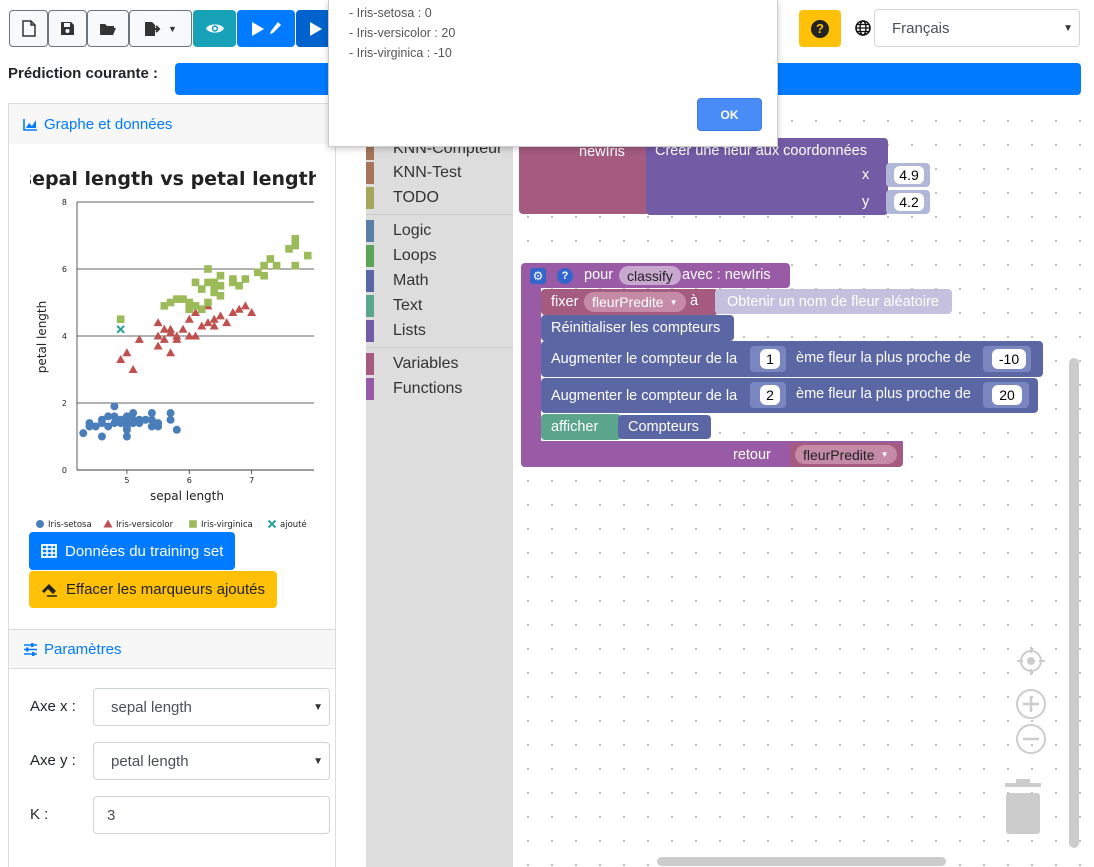 The height and width of the screenshot is (867, 1094). I want to click on vertical-scrollbar, so click(1074, 603).